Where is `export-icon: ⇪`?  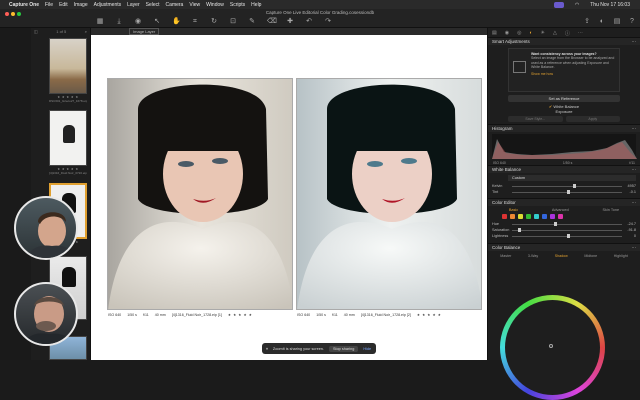 export-icon: ⇪ is located at coordinates (587, 21).